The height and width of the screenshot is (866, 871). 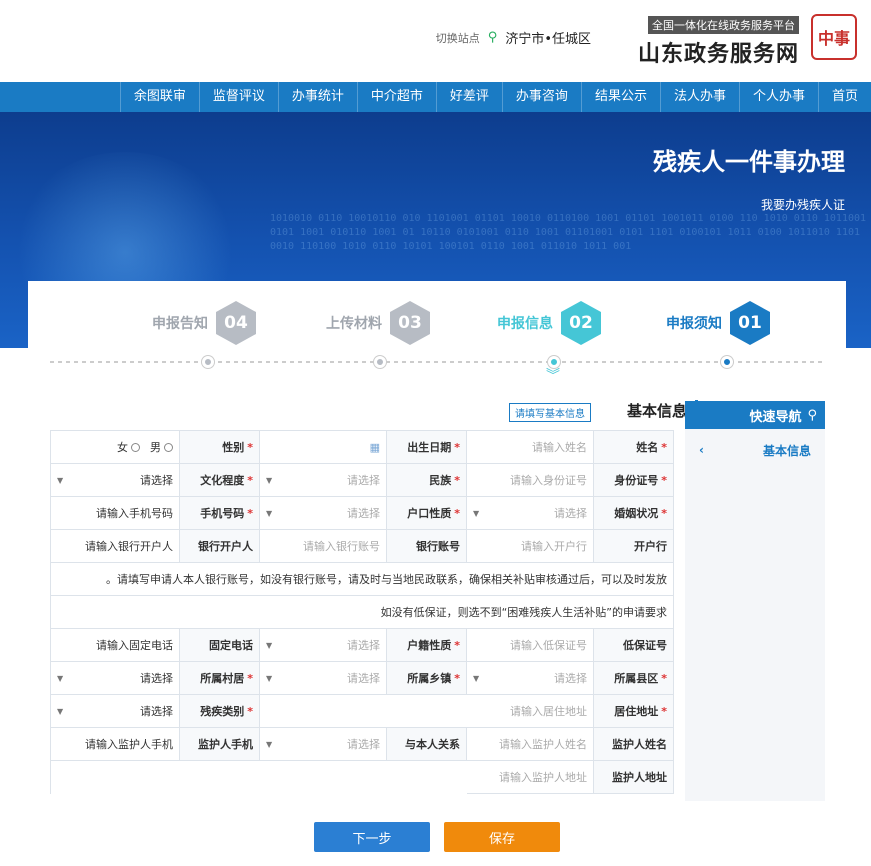 What do you see at coordinates (755, 601) in the screenshot?
I see `quick-nav: 快速导航 ⚲ ‹ 基本信息` at bounding box center [755, 601].